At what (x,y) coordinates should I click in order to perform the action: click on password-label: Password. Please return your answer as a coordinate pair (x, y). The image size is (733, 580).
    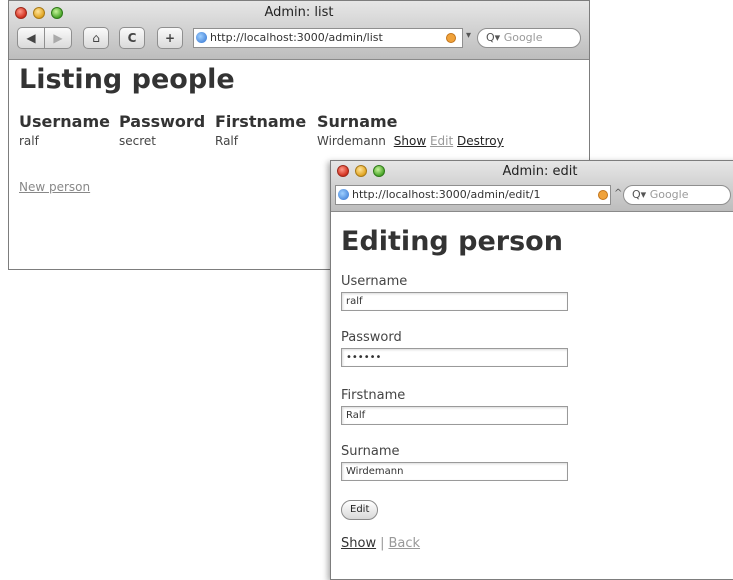
    Looking at the image, I should click on (371, 337).